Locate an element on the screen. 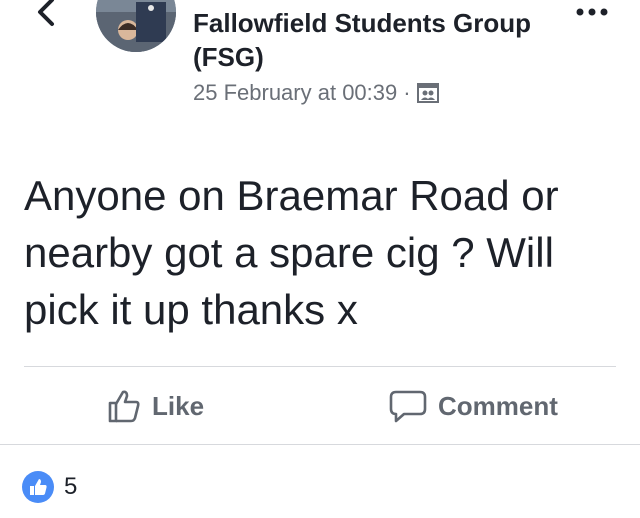  post-meta: 25 February at 00:39 · is located at coordinates (316, 93).